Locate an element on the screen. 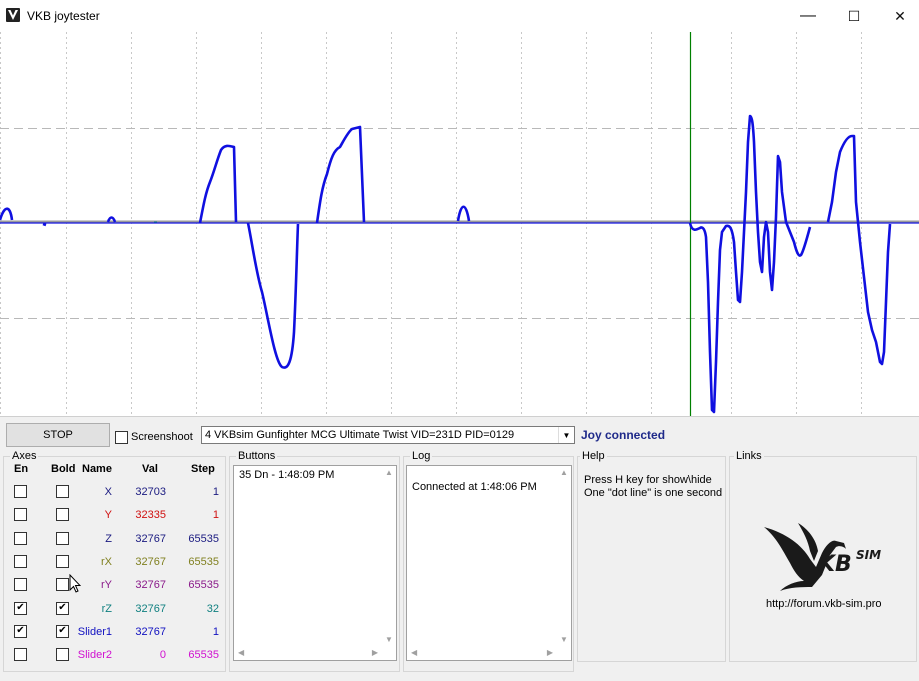 The width and height of the screenshot is (919, 681). minimize-icon: — is located at coordinates (808, 15).